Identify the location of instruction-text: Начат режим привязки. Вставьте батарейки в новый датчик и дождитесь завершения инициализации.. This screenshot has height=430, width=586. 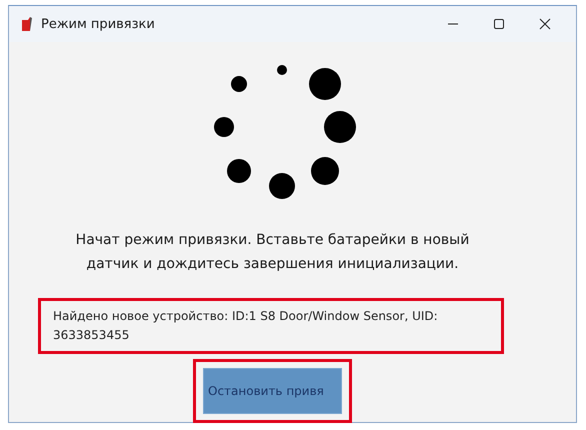
(272, 252).